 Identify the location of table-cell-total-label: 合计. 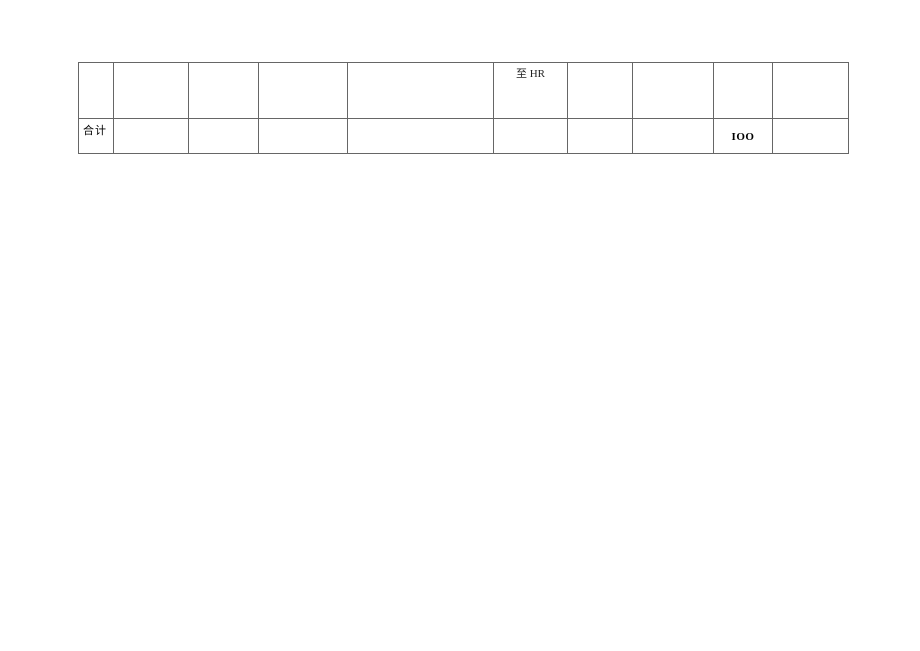
(96, 136).